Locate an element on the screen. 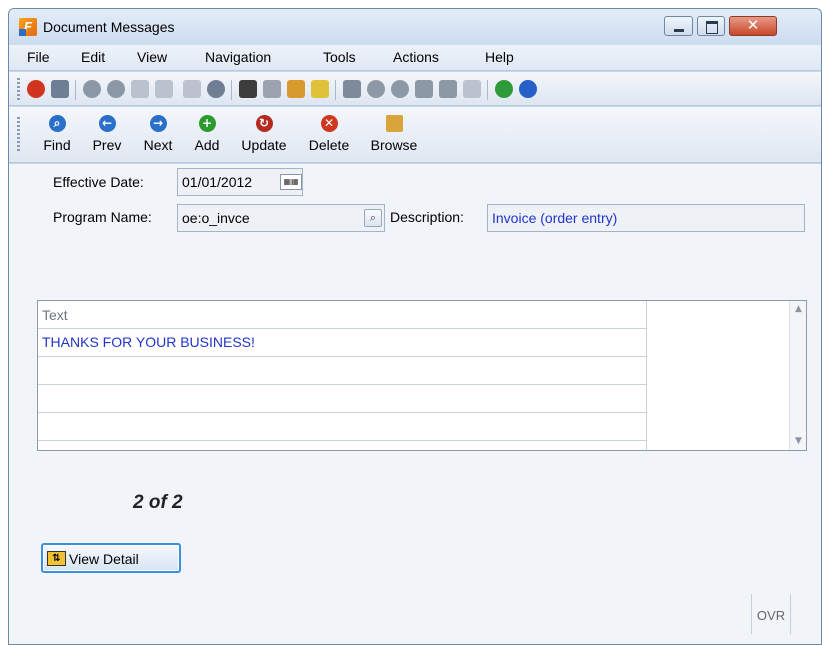 This screenshot has width=822, height=645. view-detail-label: View Detail is located at coordinates (104, 559).